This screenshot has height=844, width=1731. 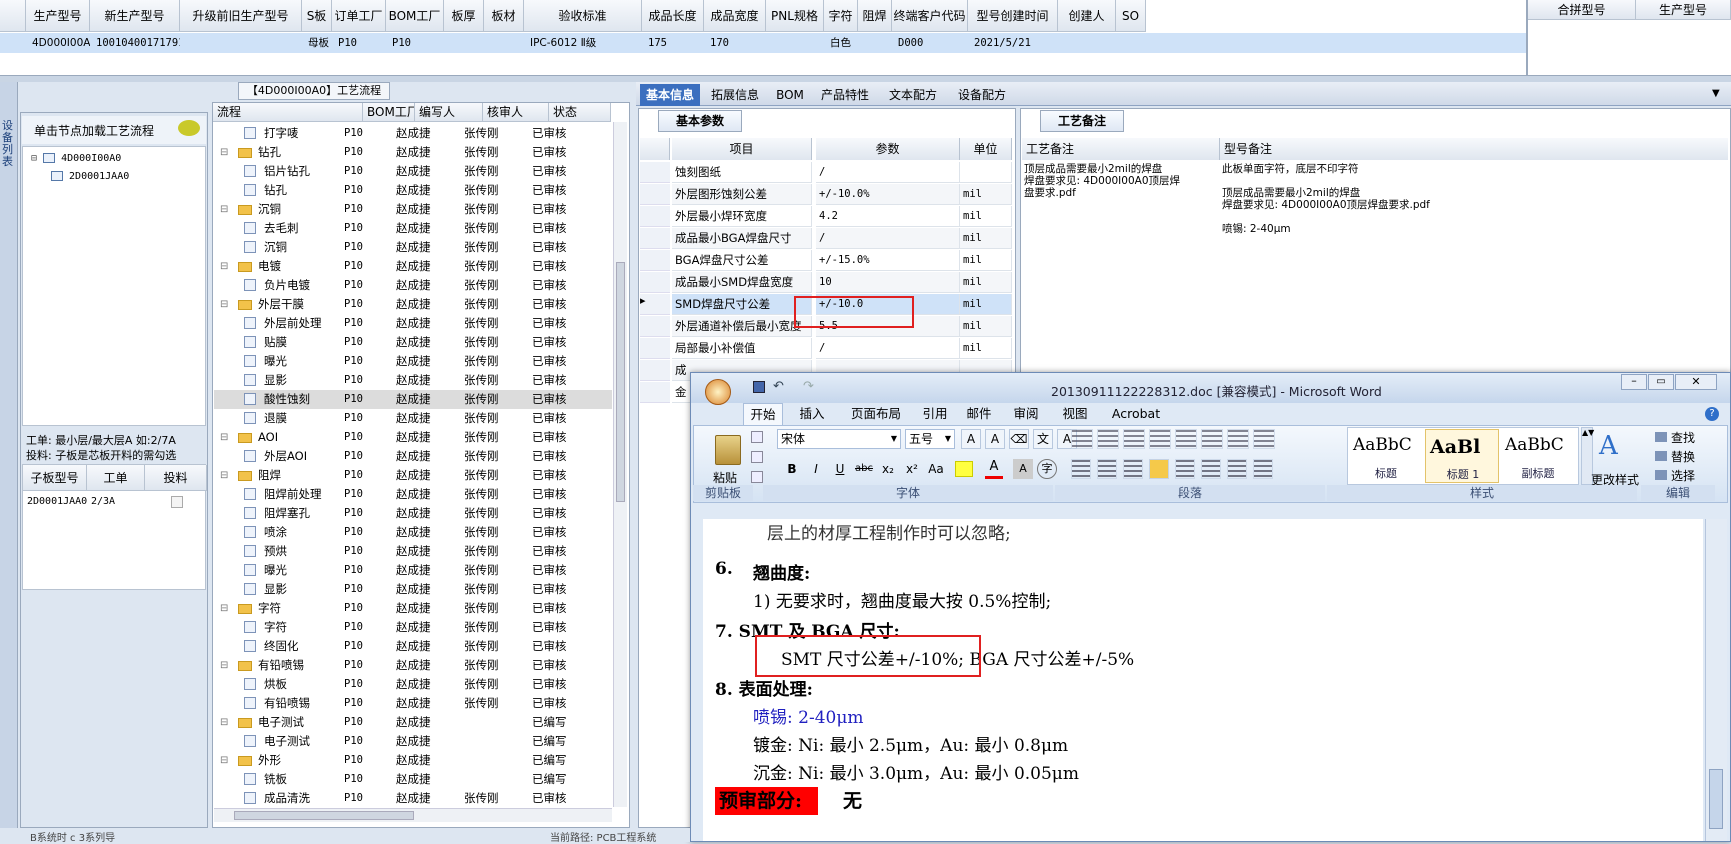 I want to click on process-row: AOI ⊟ P10 赵成捷 张传刚 已审核, so click(x=413, y=437).